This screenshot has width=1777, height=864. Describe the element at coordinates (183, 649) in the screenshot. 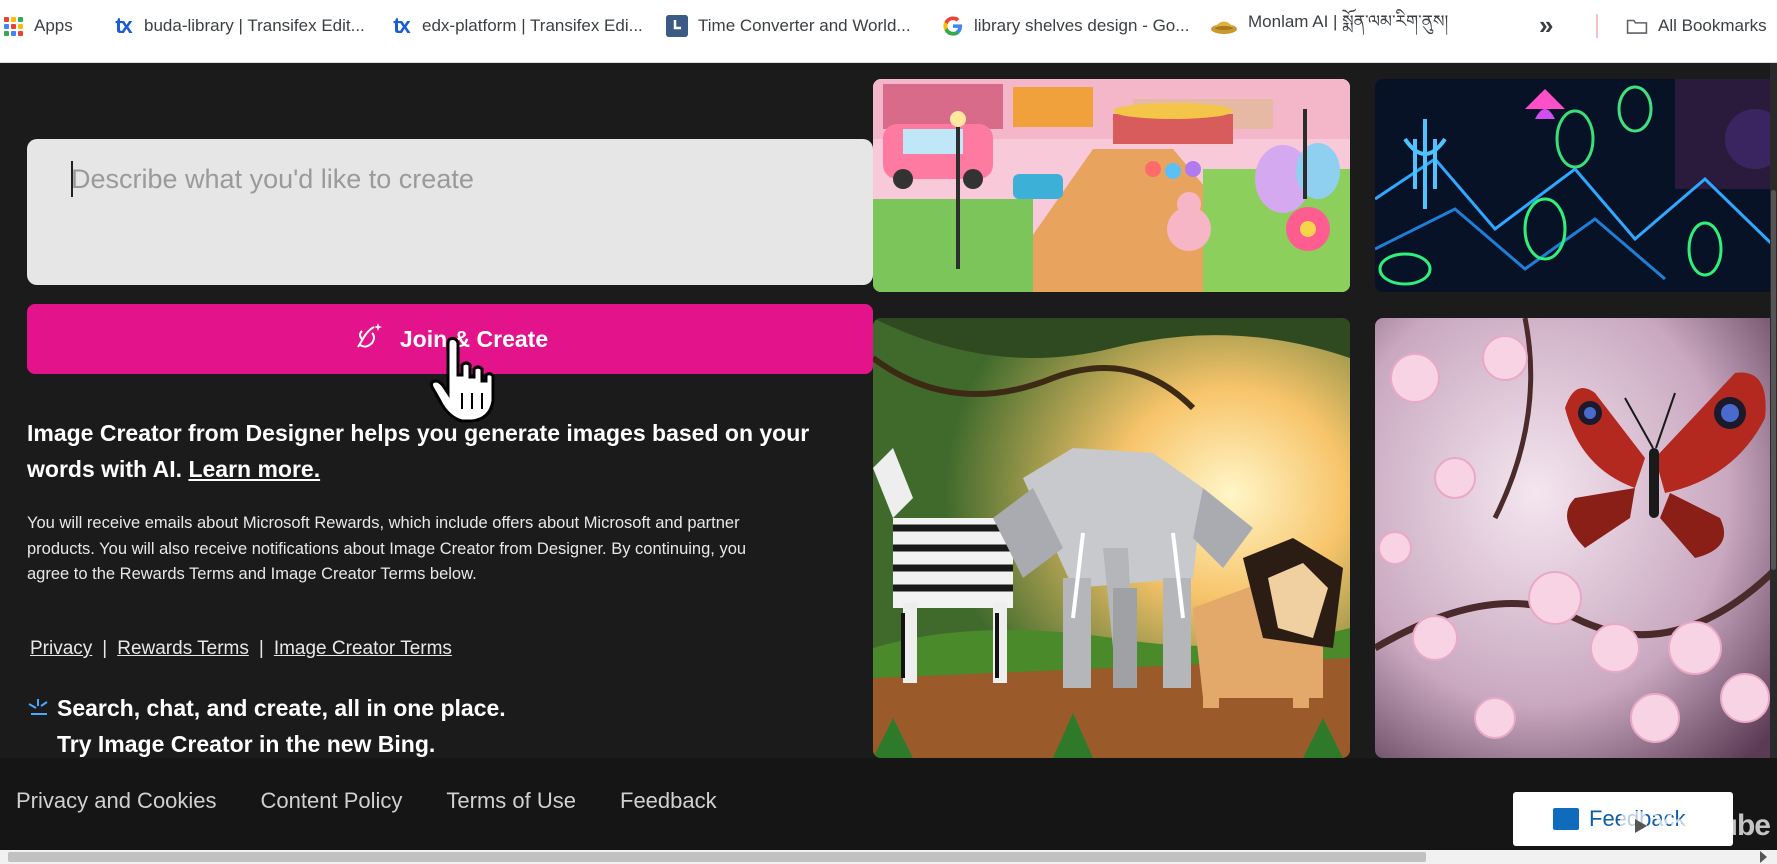

I see `rewards-terms-link: Rewards Terms` at that location.